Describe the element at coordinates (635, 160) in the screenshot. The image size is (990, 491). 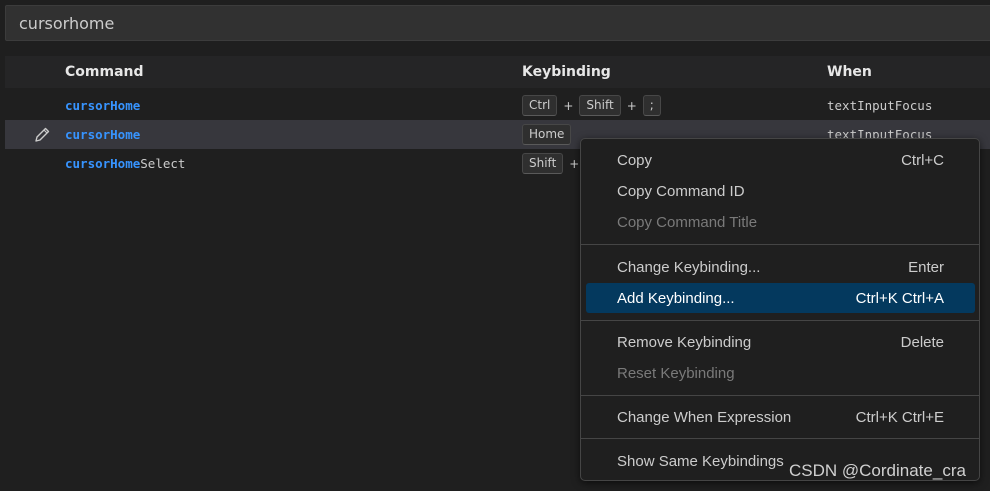
I see `menu-item-label: Copy` at that location.